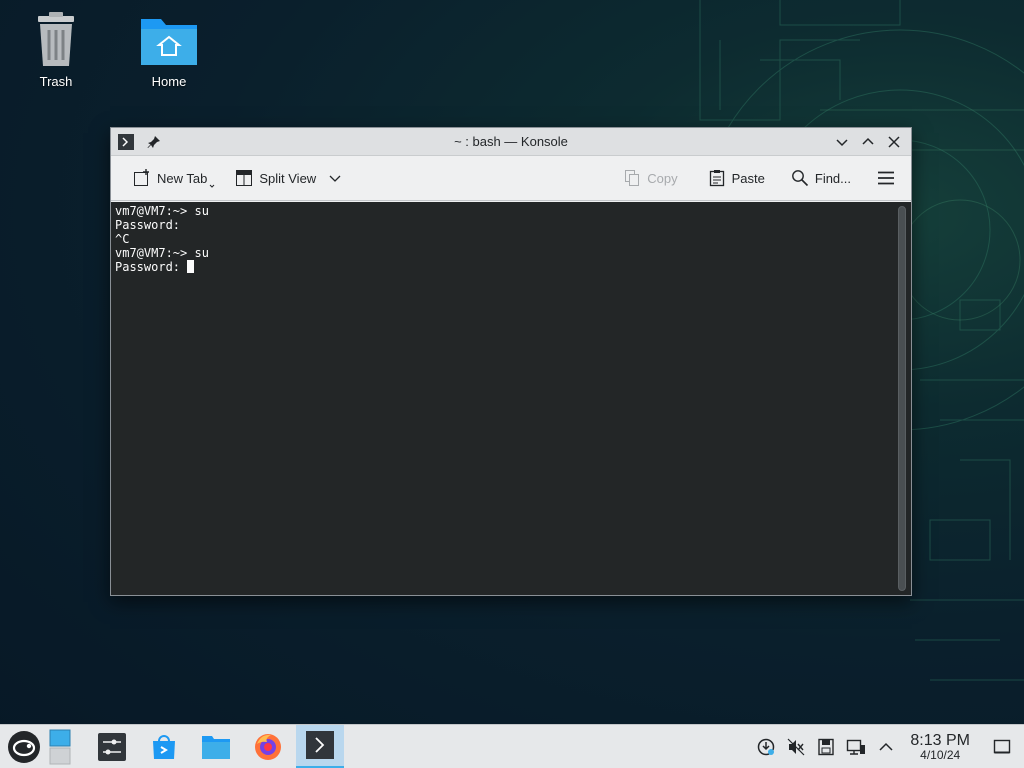 This screenshot has height=768, width=1024. Describe the element at coordinates (886, 747) in the screenshot. I see `chevron-up-icon` at that location.